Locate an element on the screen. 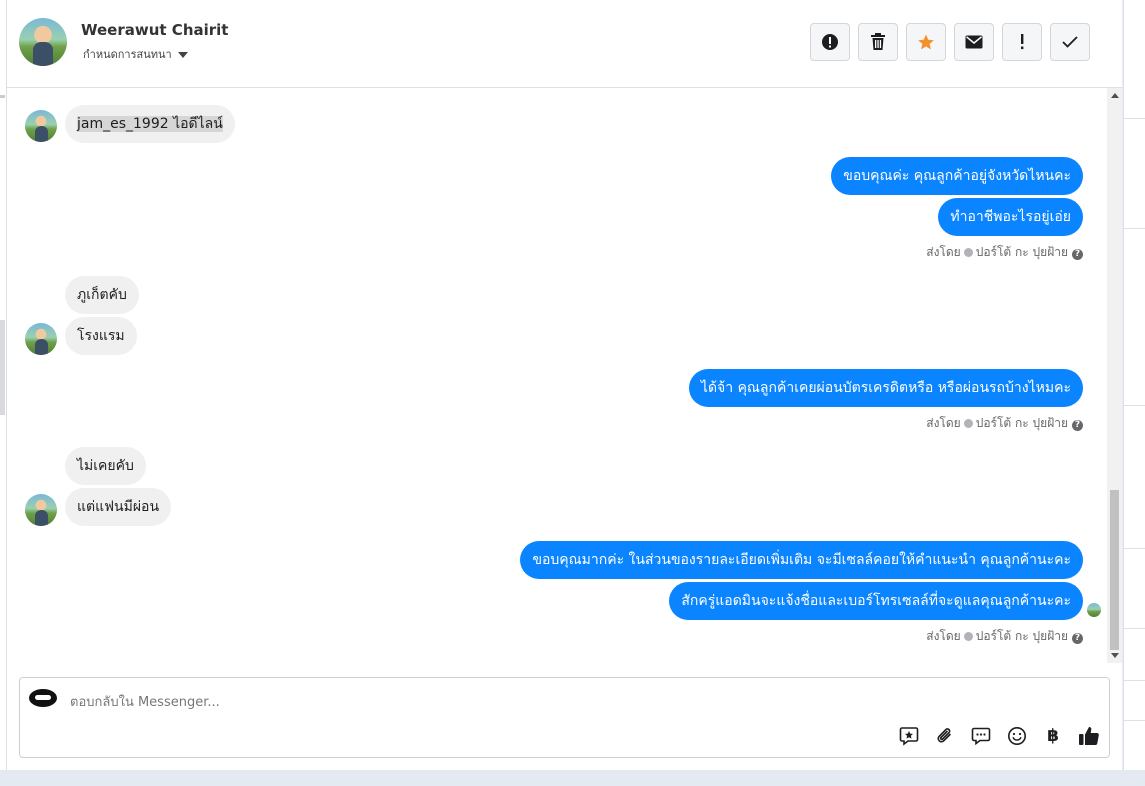 This screenshot has height=786, width=1145. edge-scroll is located at coordinates (2, 367).